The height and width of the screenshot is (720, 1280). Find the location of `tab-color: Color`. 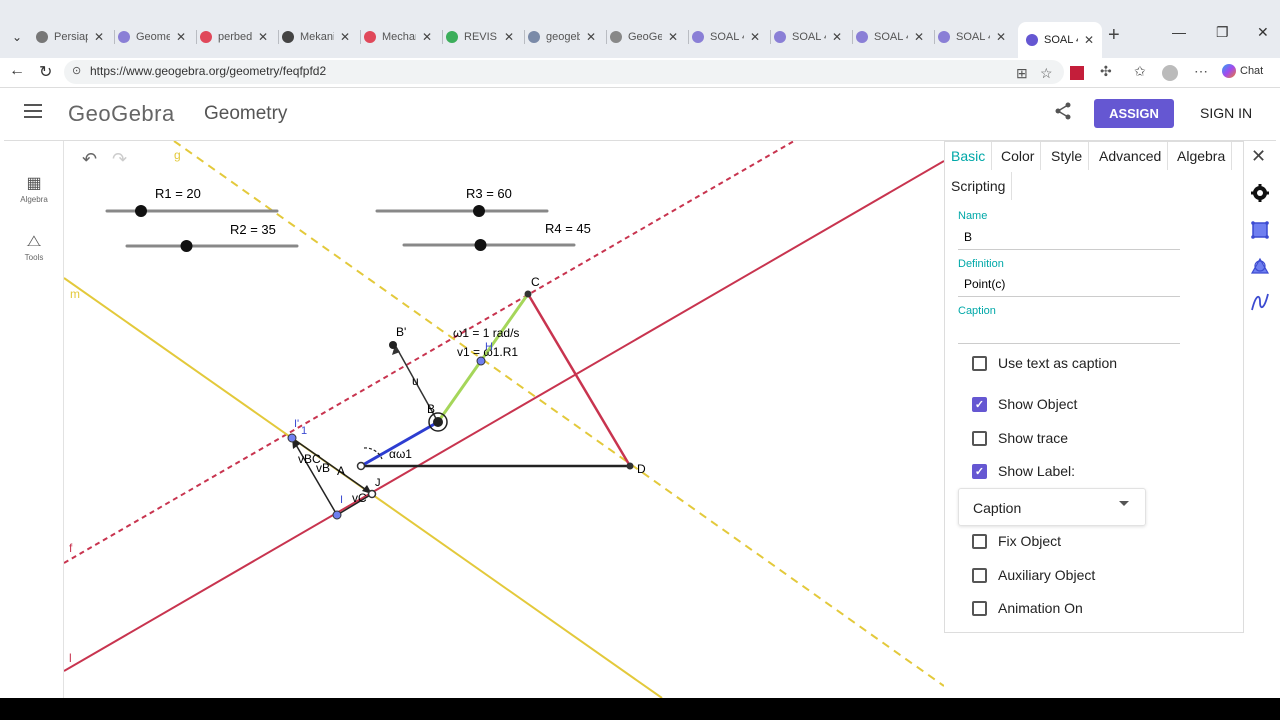

tab-color: Color is located at coordinates (1018, 156).